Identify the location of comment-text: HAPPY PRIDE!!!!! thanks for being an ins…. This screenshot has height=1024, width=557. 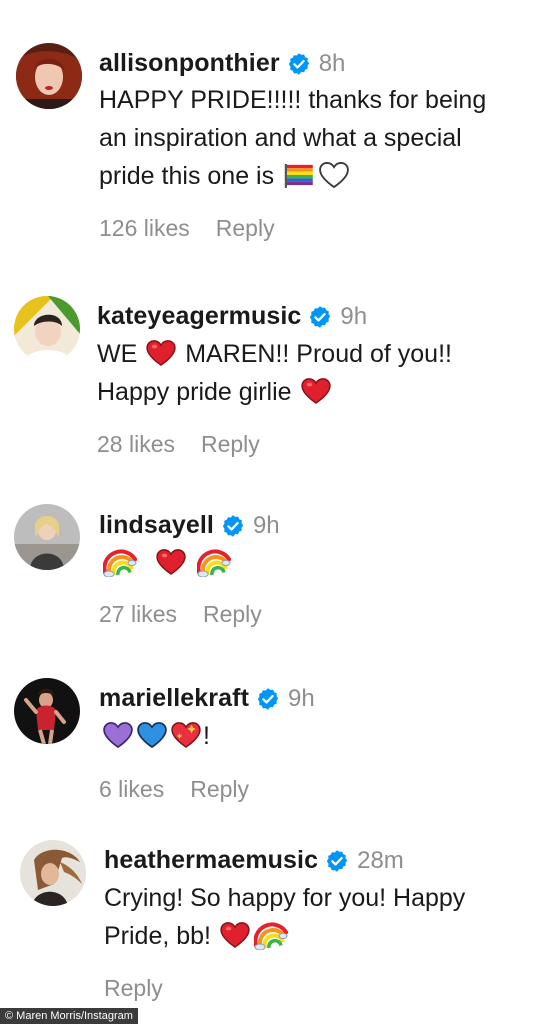
(292, 138).